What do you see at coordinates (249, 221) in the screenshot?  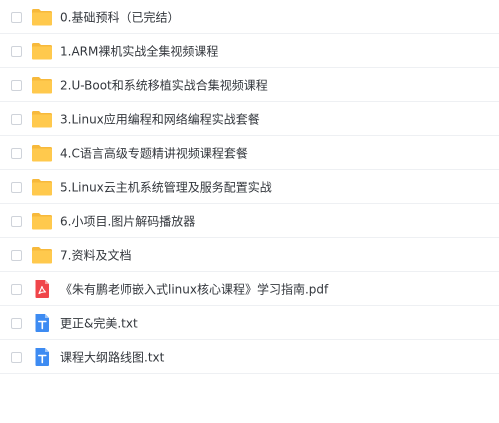 I see `file-row: 6.小项目.图片解码播放器` at bounding box center [249, 221].